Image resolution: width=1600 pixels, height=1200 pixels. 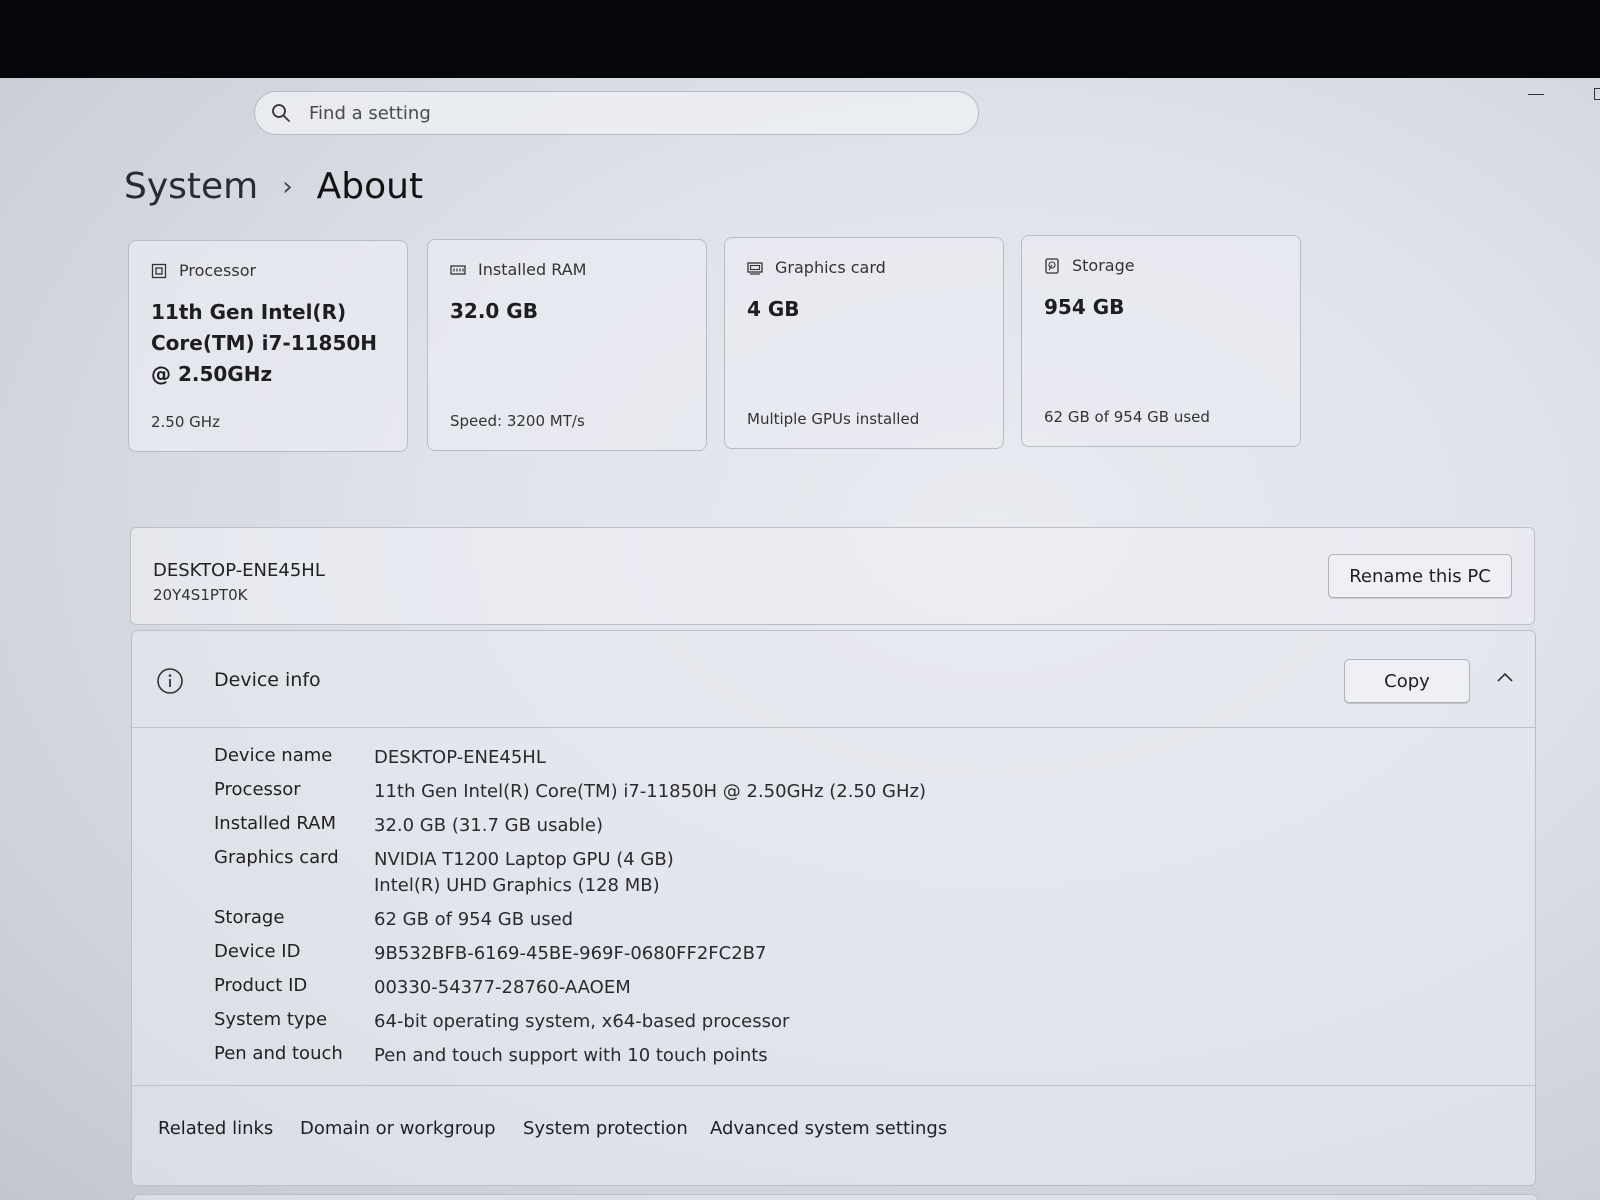 What do you see at coordinates (644, 762) in the screenshot?
I see `spec-row: Device name DESKTOP-ENE45HL` at bounding box center [644, 762].